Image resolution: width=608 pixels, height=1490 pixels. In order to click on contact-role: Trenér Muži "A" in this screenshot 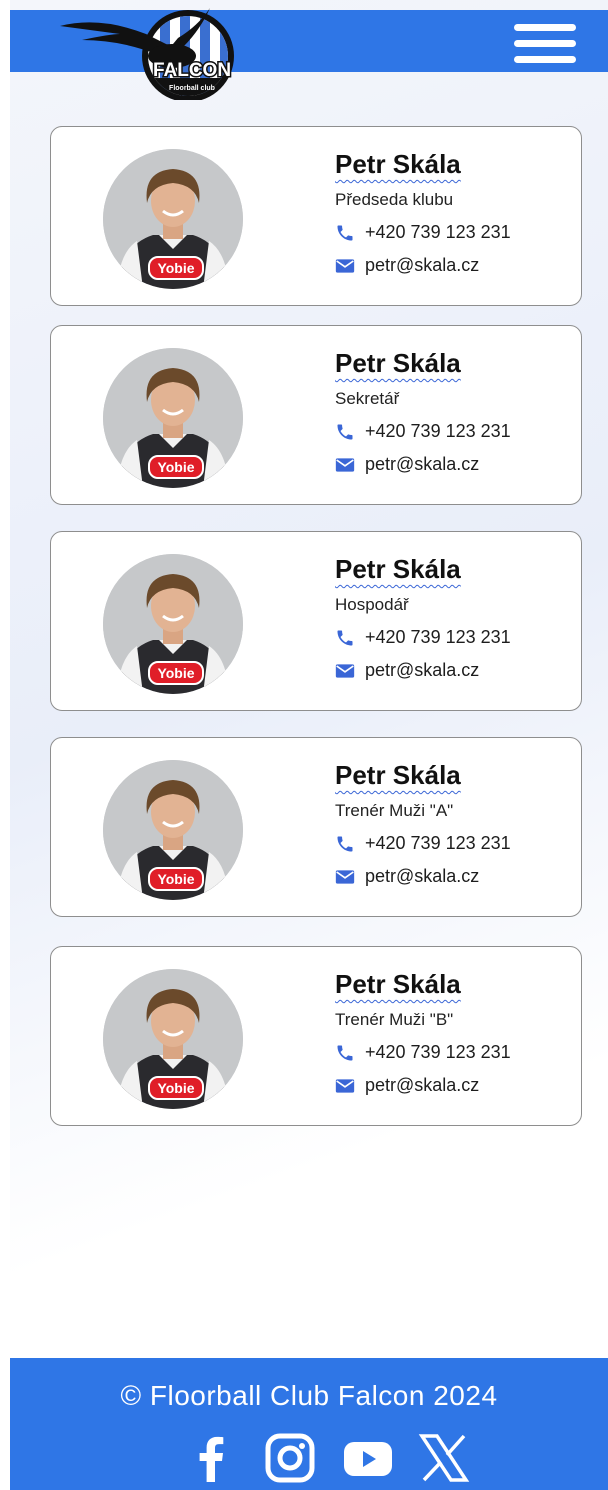, I will do `click(394, 810)`.